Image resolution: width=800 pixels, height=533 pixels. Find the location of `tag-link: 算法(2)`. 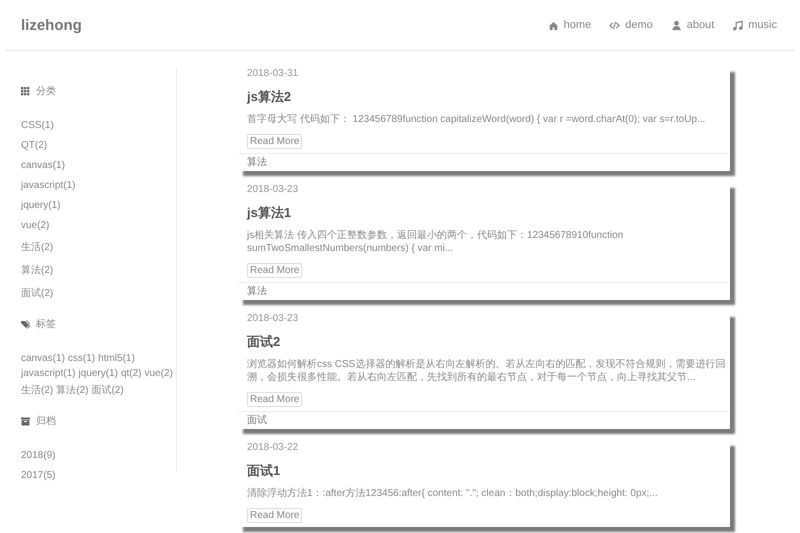

tag-link: 算法(2) is located at coordinates (72, 390).